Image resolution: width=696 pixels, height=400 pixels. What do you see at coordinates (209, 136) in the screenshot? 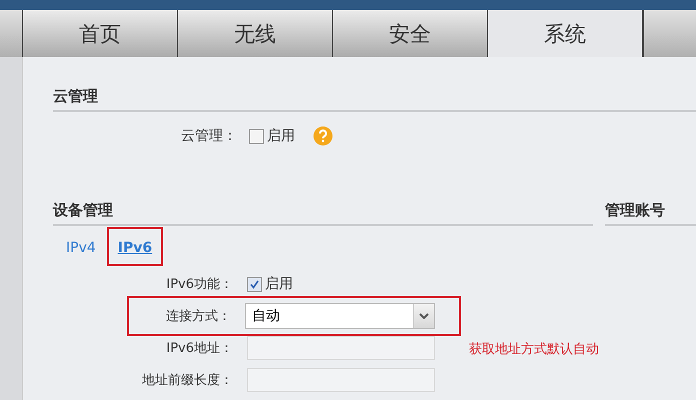
I see `field-label: 云管理：` at bounding box center [209, 136].